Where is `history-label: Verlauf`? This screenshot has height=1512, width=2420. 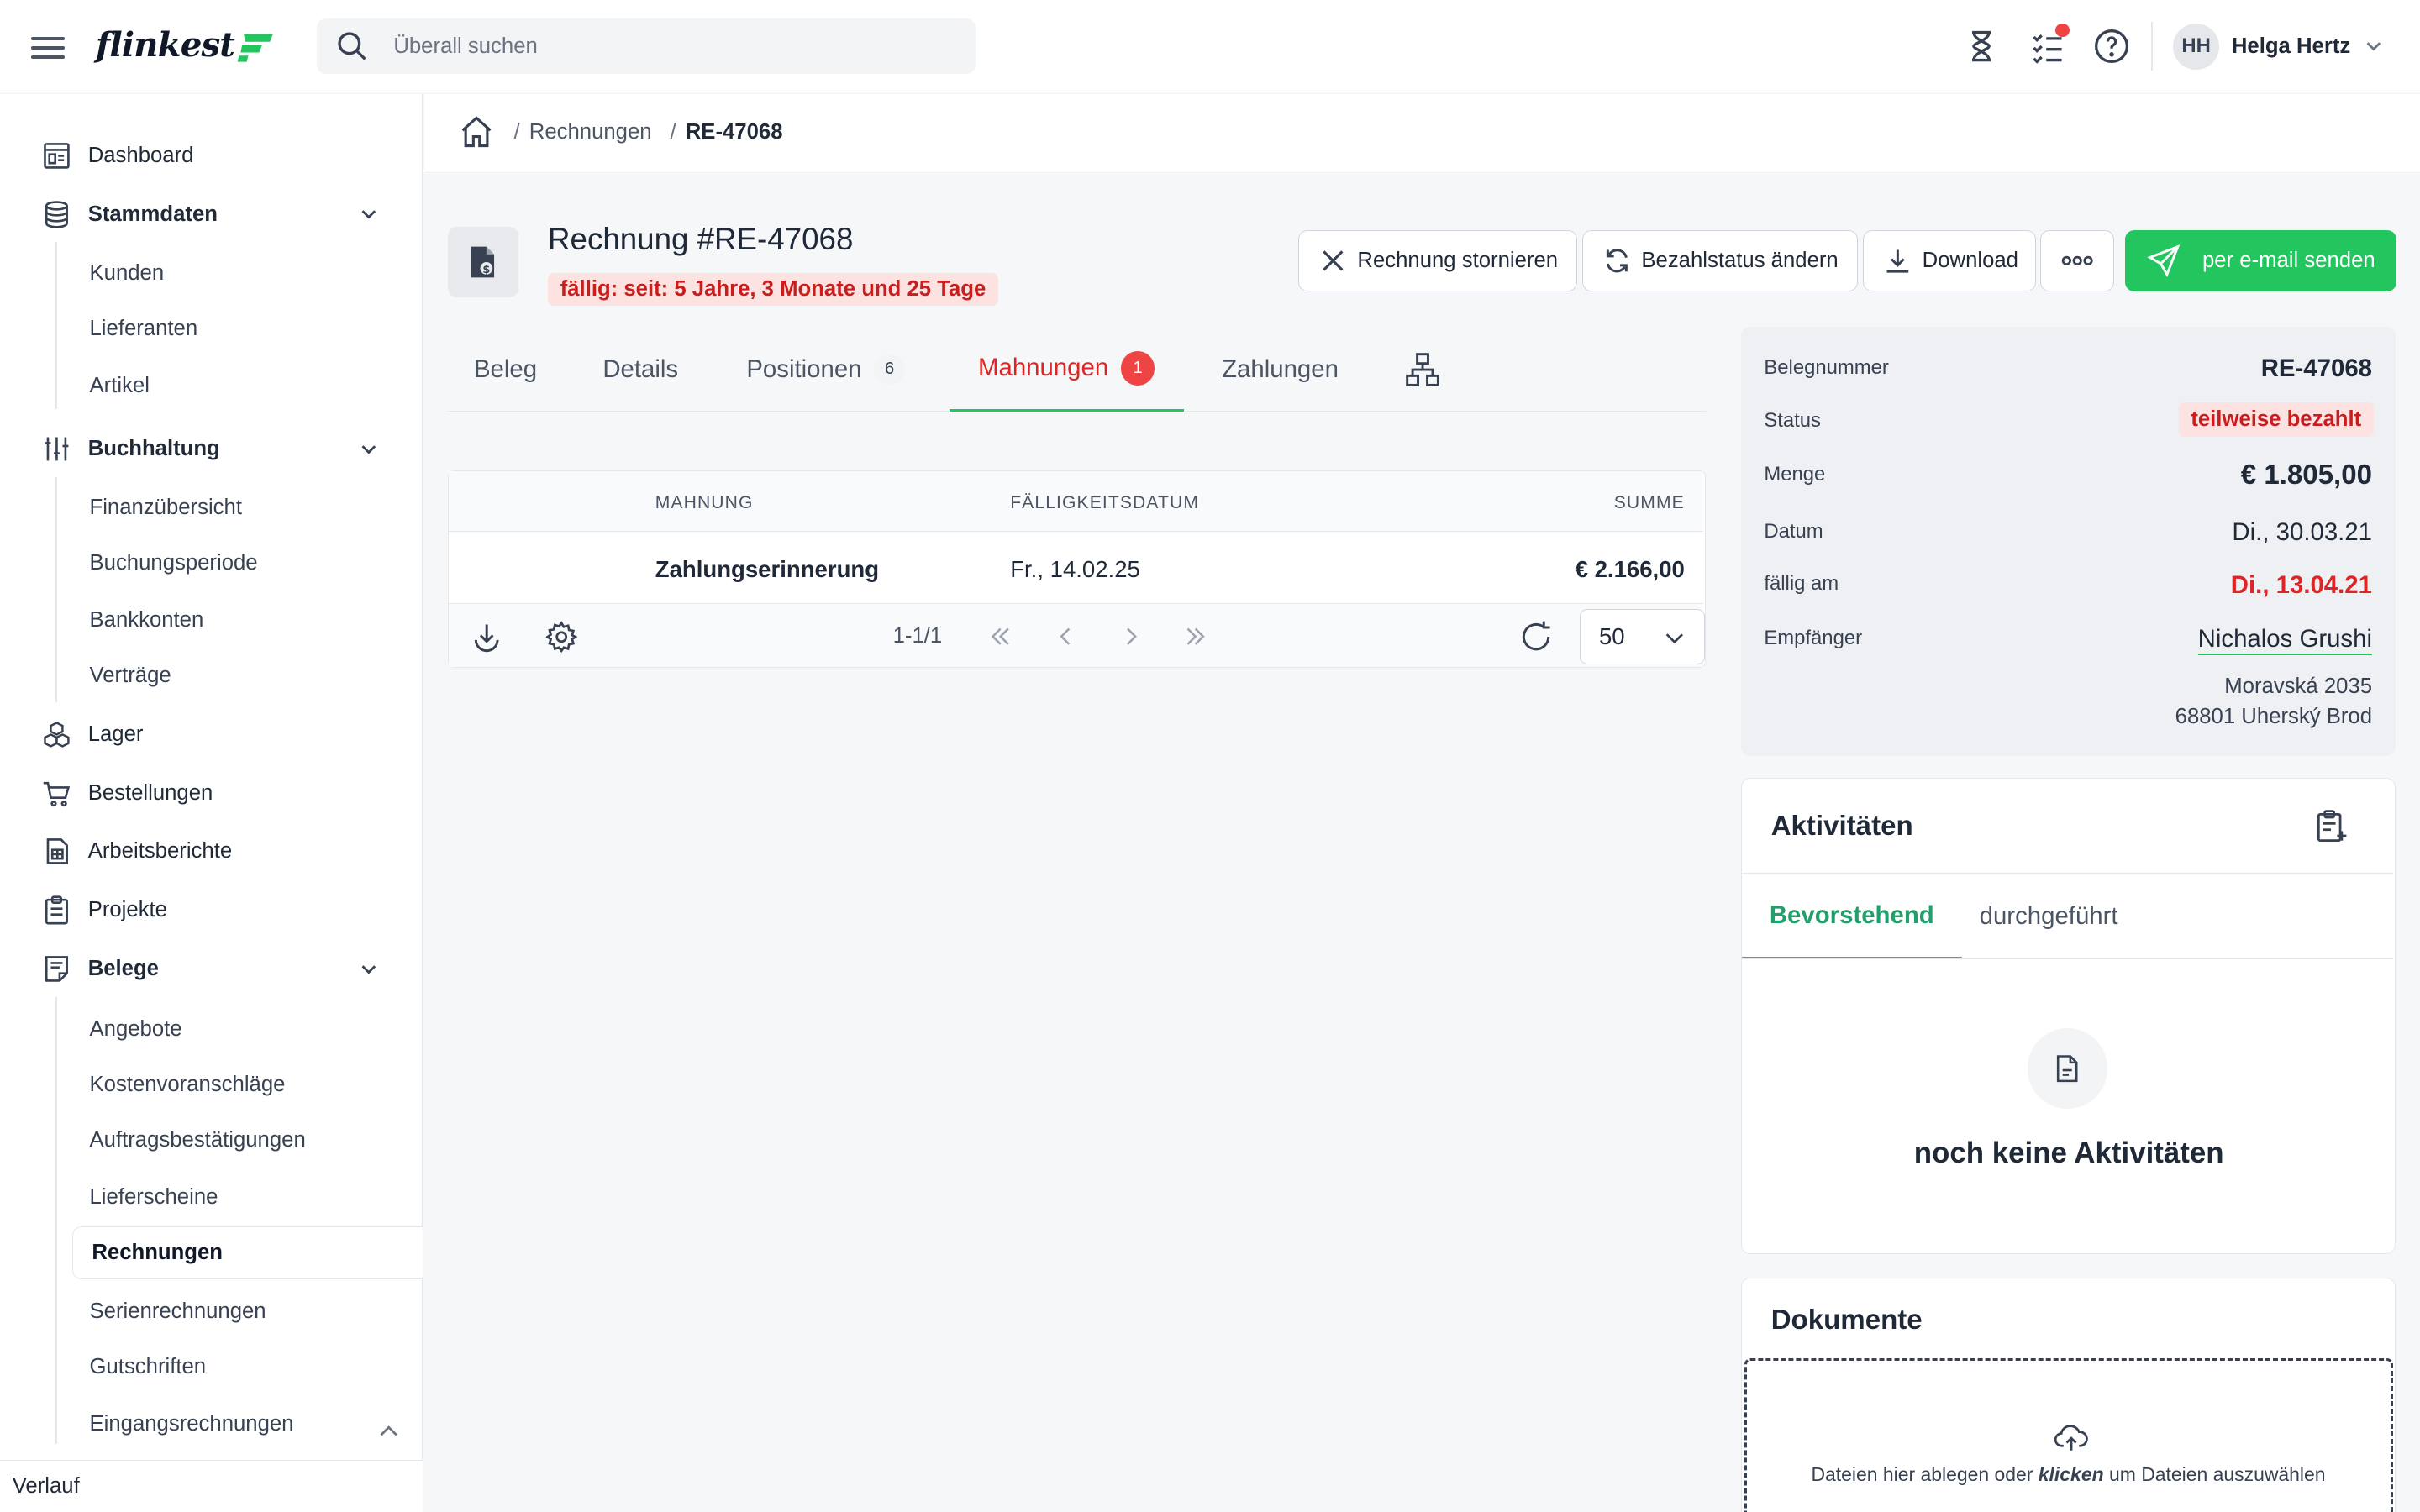 history-label: Verlauf is located at coordinates (46, 1485).